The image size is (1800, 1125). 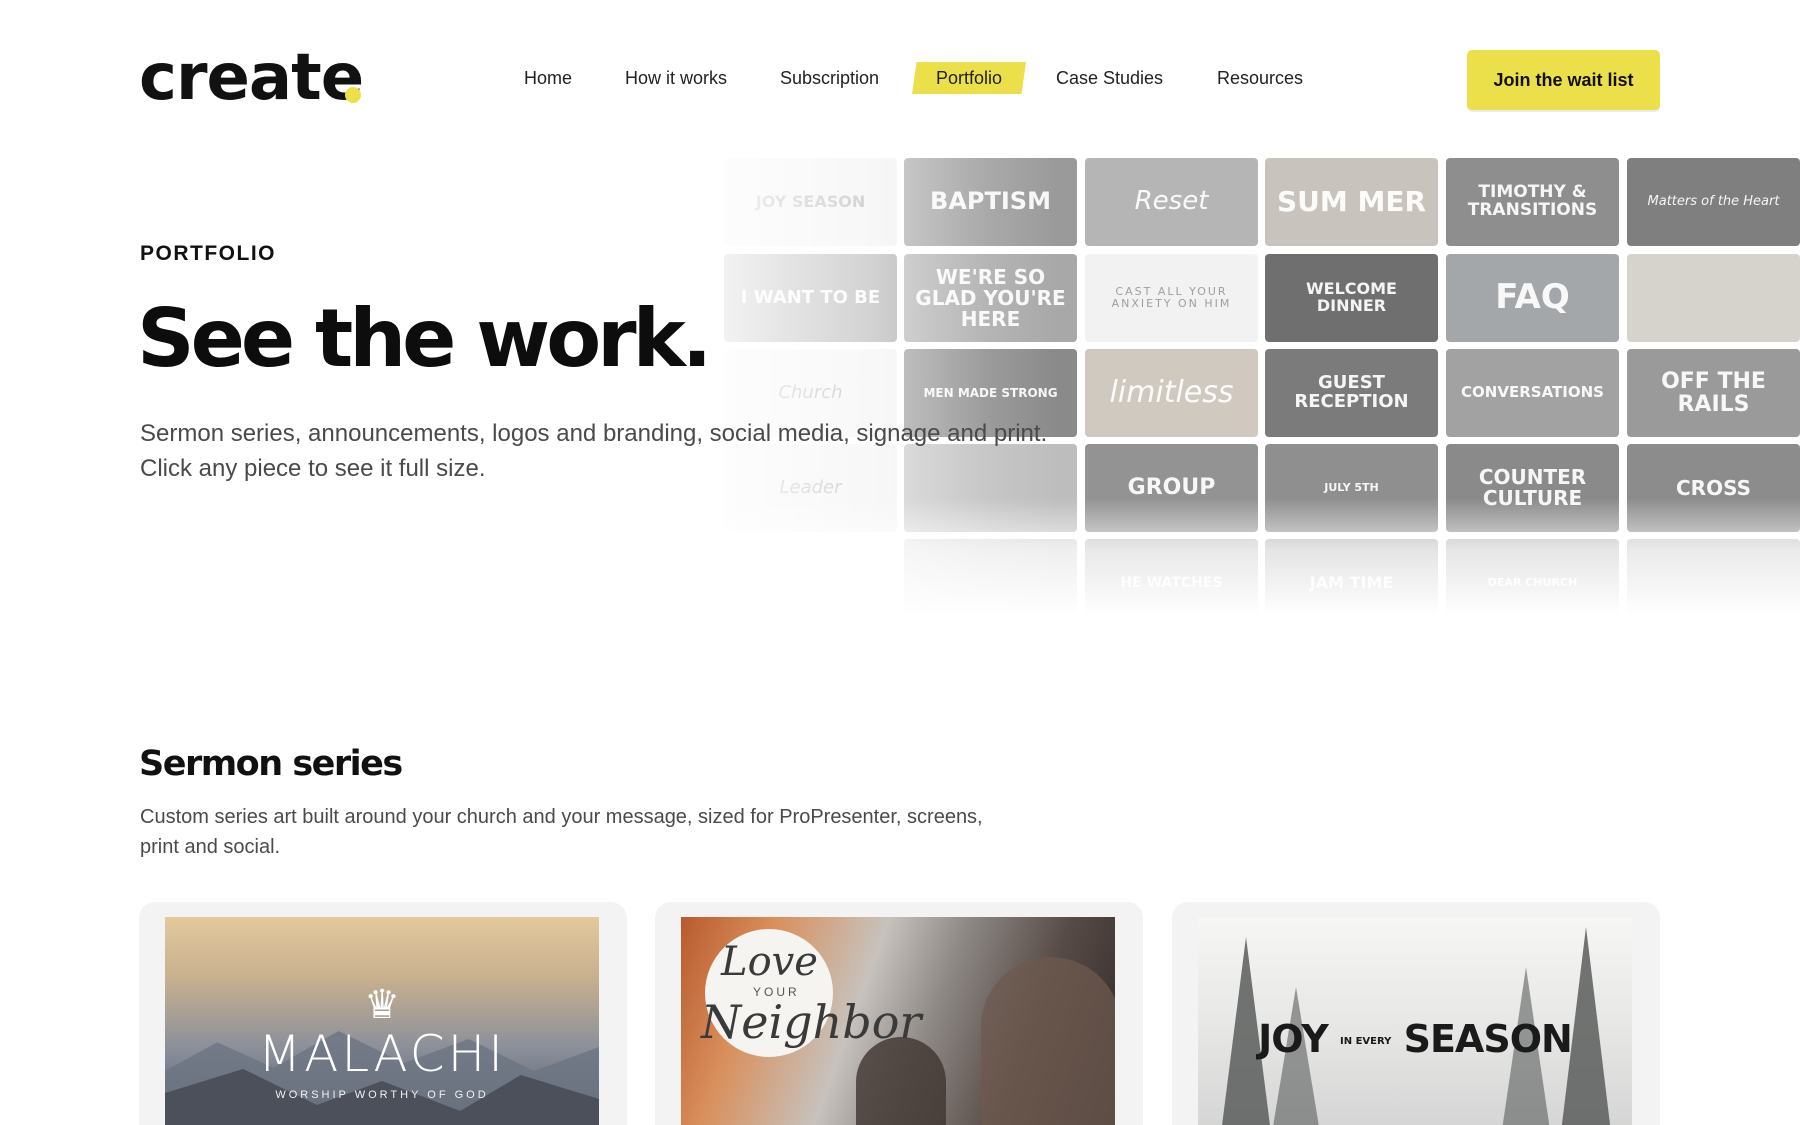 What do you see at coordinates (990, 298) in the screenshot?
I see `mosaic-tile: WE'RE SO GLAD YOU'RE HERE` at bounding box center [990, 298].